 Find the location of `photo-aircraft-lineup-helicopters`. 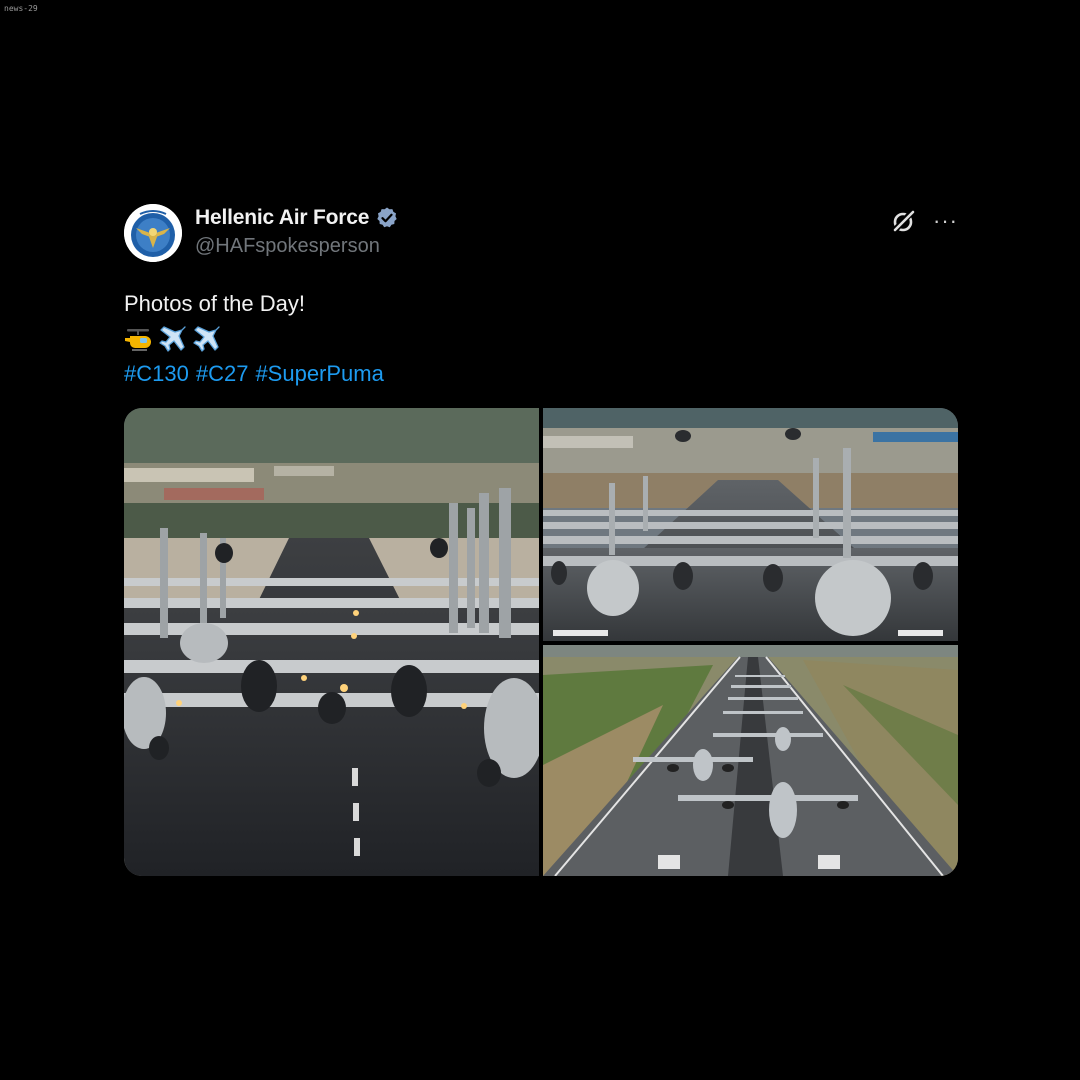

photo-aircraft-lineup-helicopters is located at coordinates (750, 524).